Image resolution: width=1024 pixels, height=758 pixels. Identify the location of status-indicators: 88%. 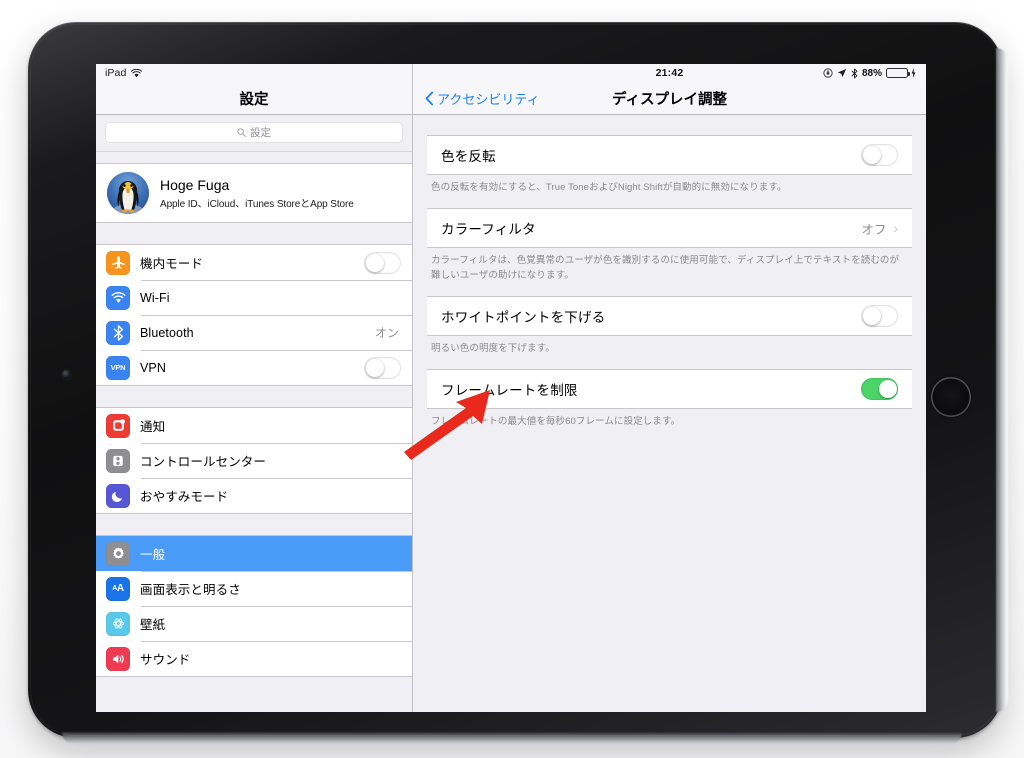
(869, 73).